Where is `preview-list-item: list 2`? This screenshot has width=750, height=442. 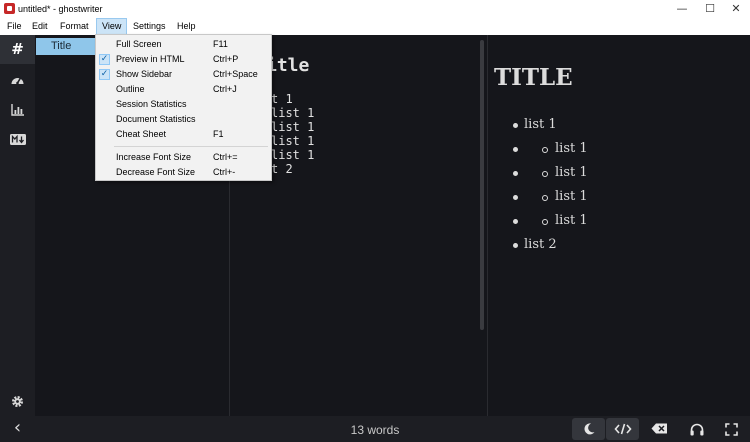
preview-list-item: list 2 is located at coordinates (540, 244).